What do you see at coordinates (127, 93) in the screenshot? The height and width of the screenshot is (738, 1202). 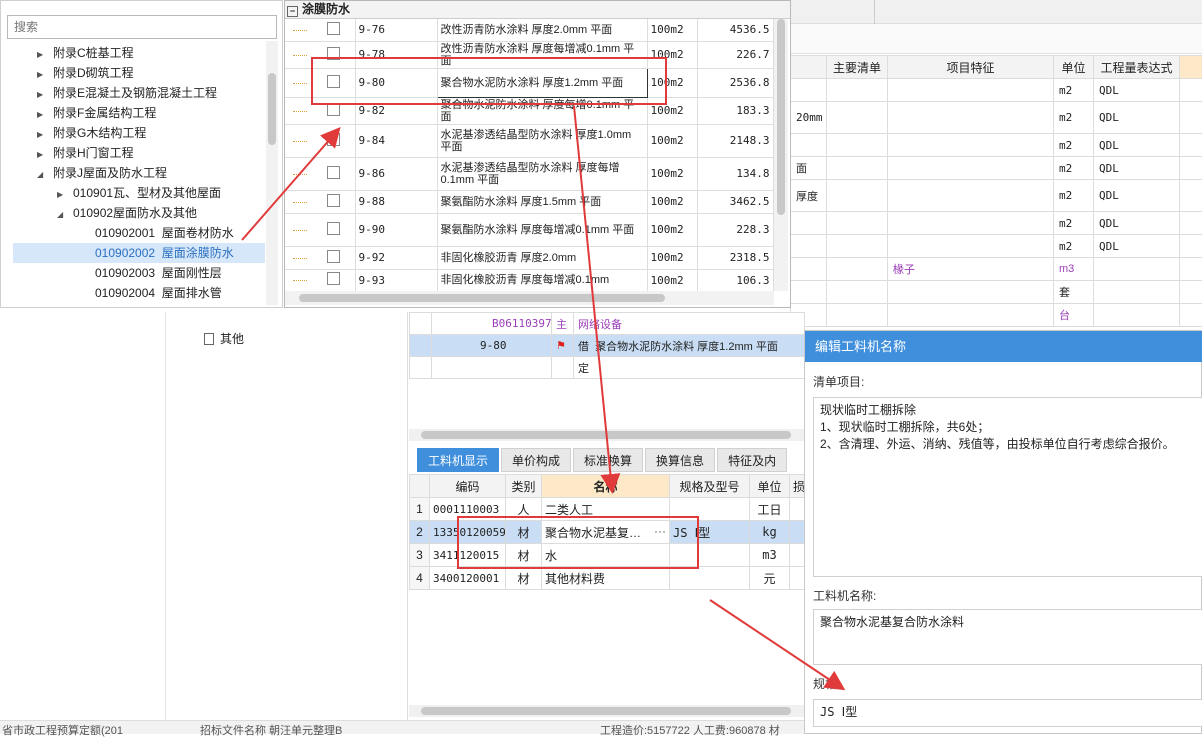 I see `tree-item: ▶附录E混凝土及钢筋混凝土工程` at bounding box center [127, 93].